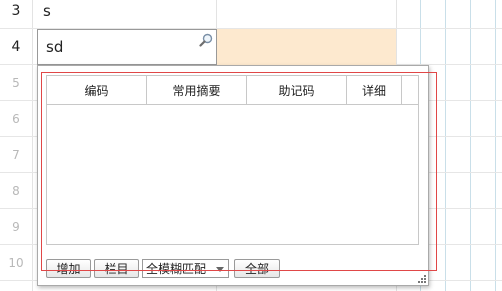  Describe the element at coordinates (257, 268) in the screenshot. I see `show-all-button: 全部` at that location.